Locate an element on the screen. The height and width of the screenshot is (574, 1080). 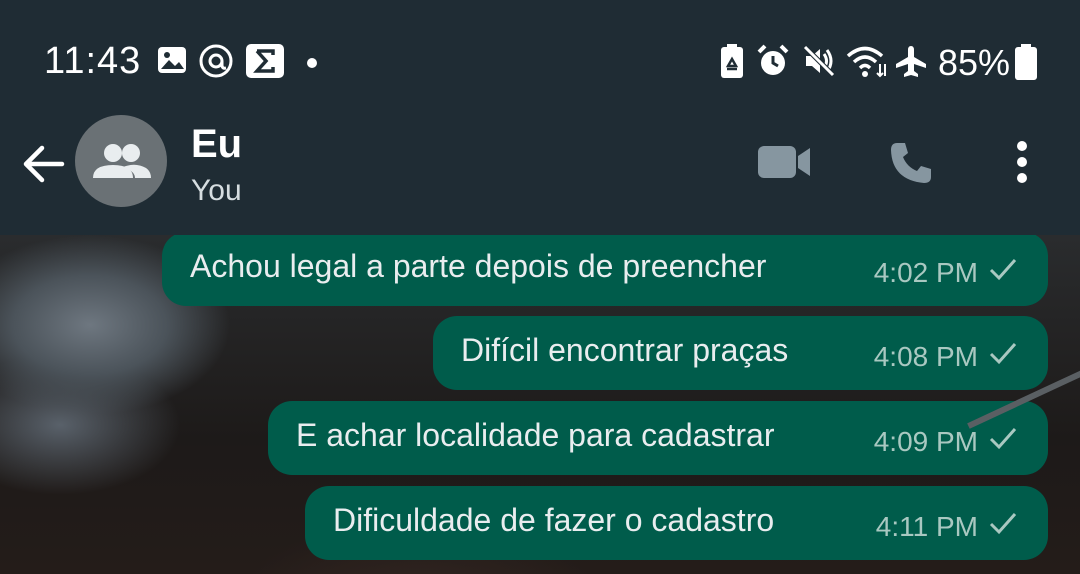
message-time: 4:11 PM is located at coordinates (926, 526).